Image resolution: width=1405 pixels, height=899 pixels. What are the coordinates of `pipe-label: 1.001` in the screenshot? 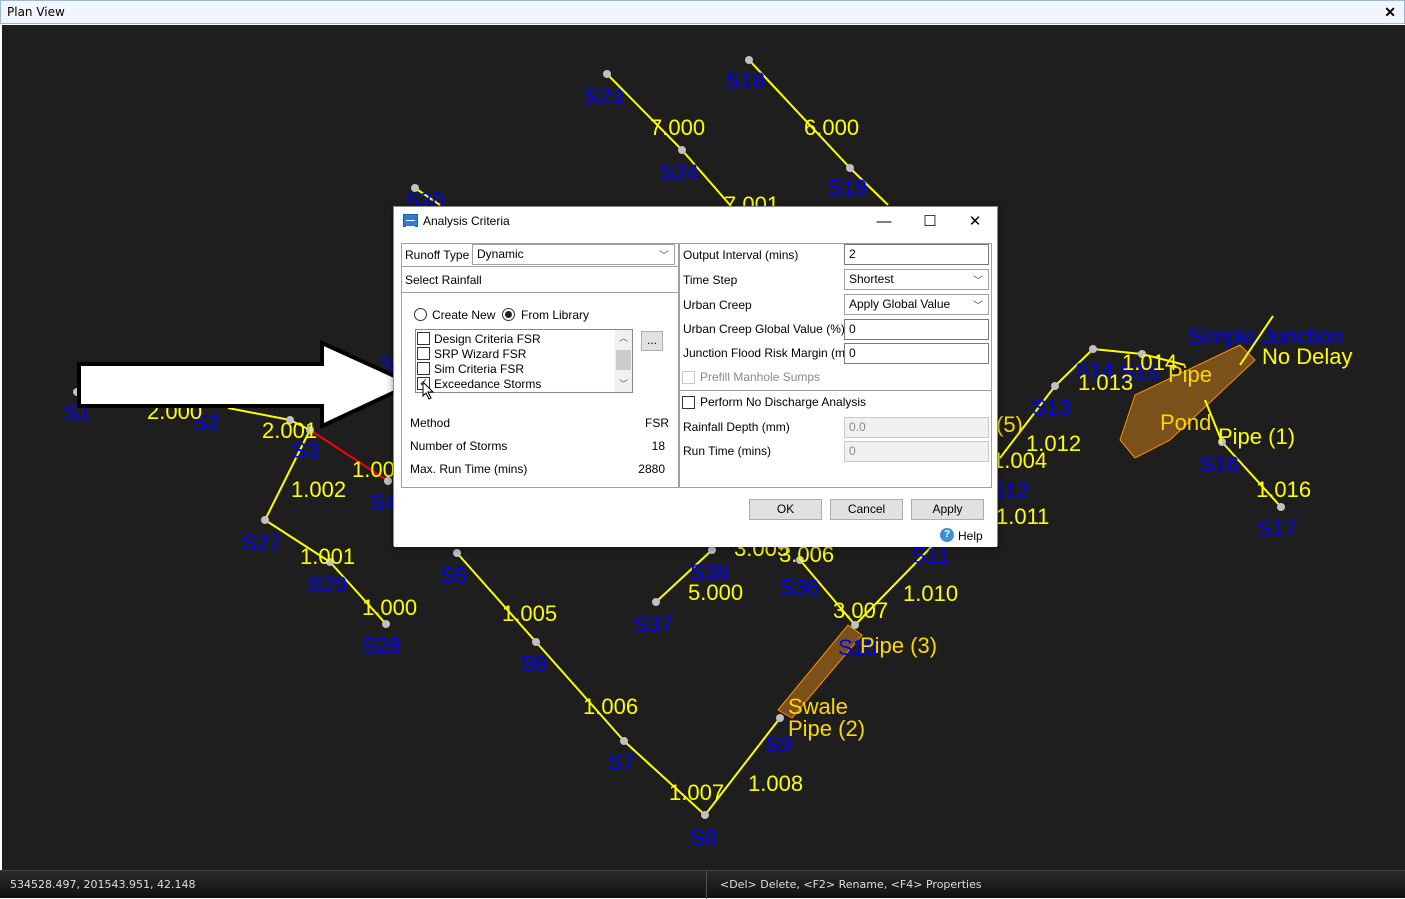 It's located at (327, 556).